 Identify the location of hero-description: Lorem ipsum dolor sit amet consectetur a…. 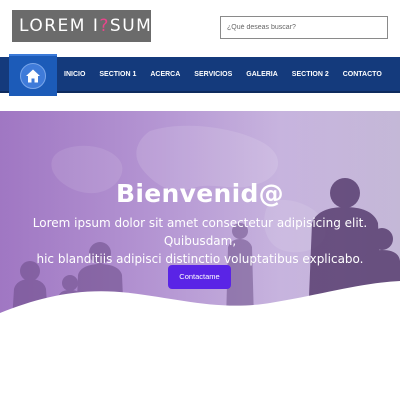
(200, 241).